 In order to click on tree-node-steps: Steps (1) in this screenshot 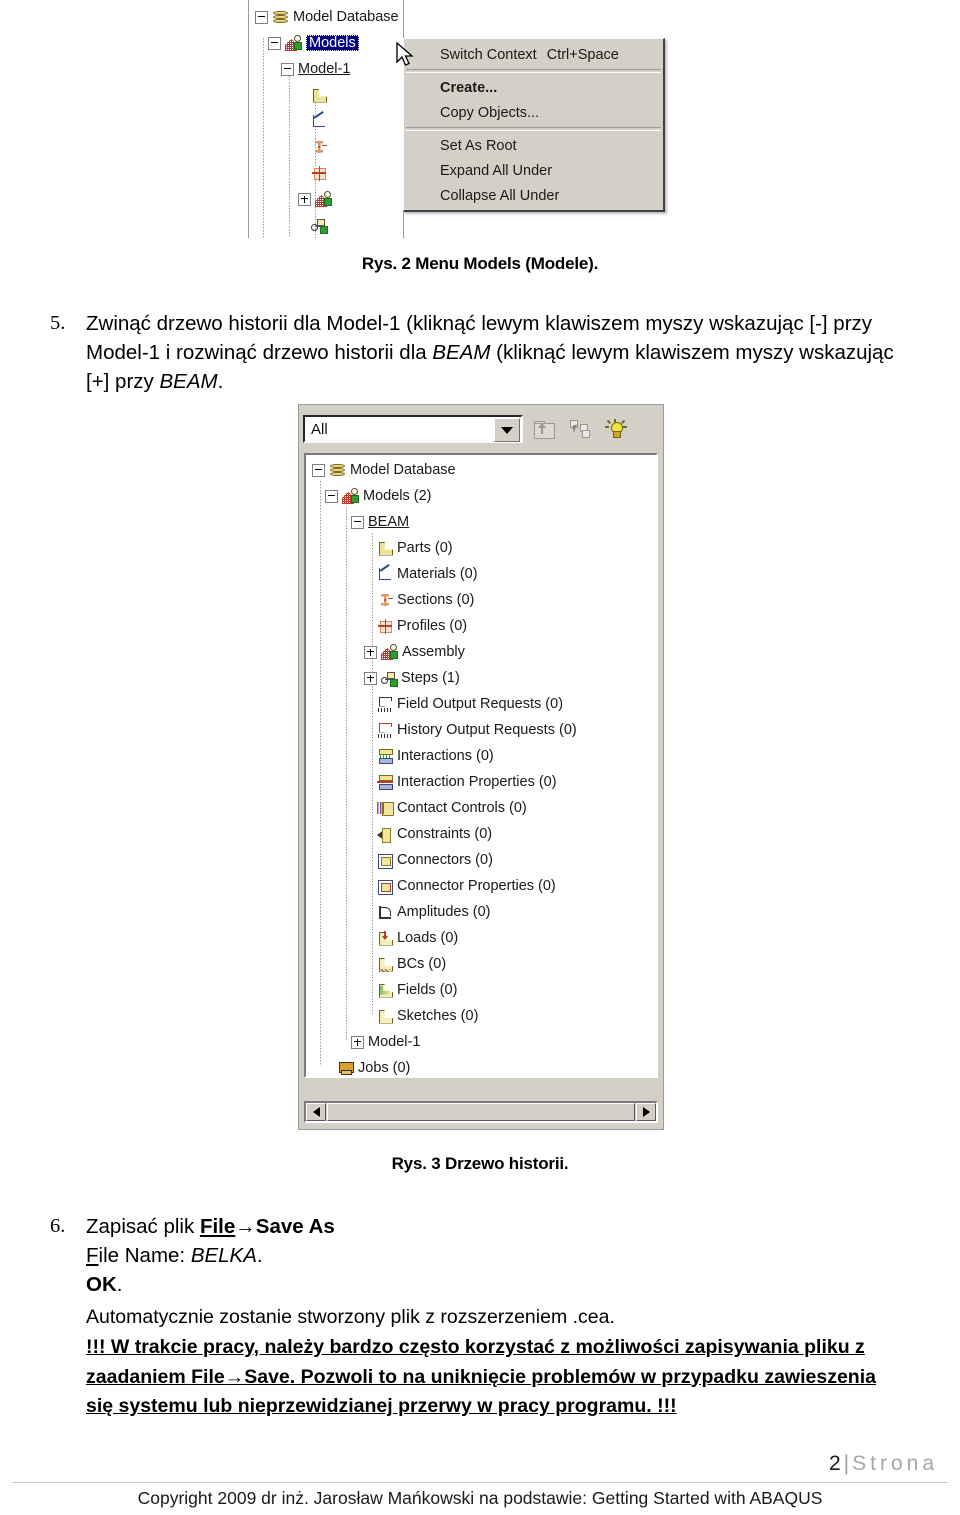, I will do `click(412, 678)`.